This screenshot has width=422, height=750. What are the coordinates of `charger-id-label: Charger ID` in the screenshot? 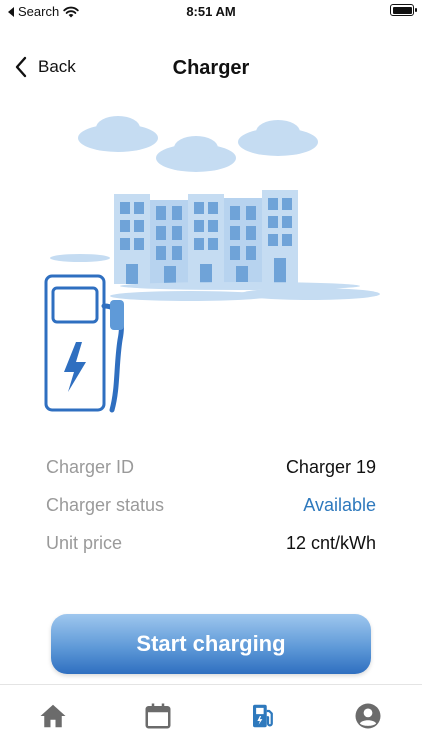 It's located at (90, 466).